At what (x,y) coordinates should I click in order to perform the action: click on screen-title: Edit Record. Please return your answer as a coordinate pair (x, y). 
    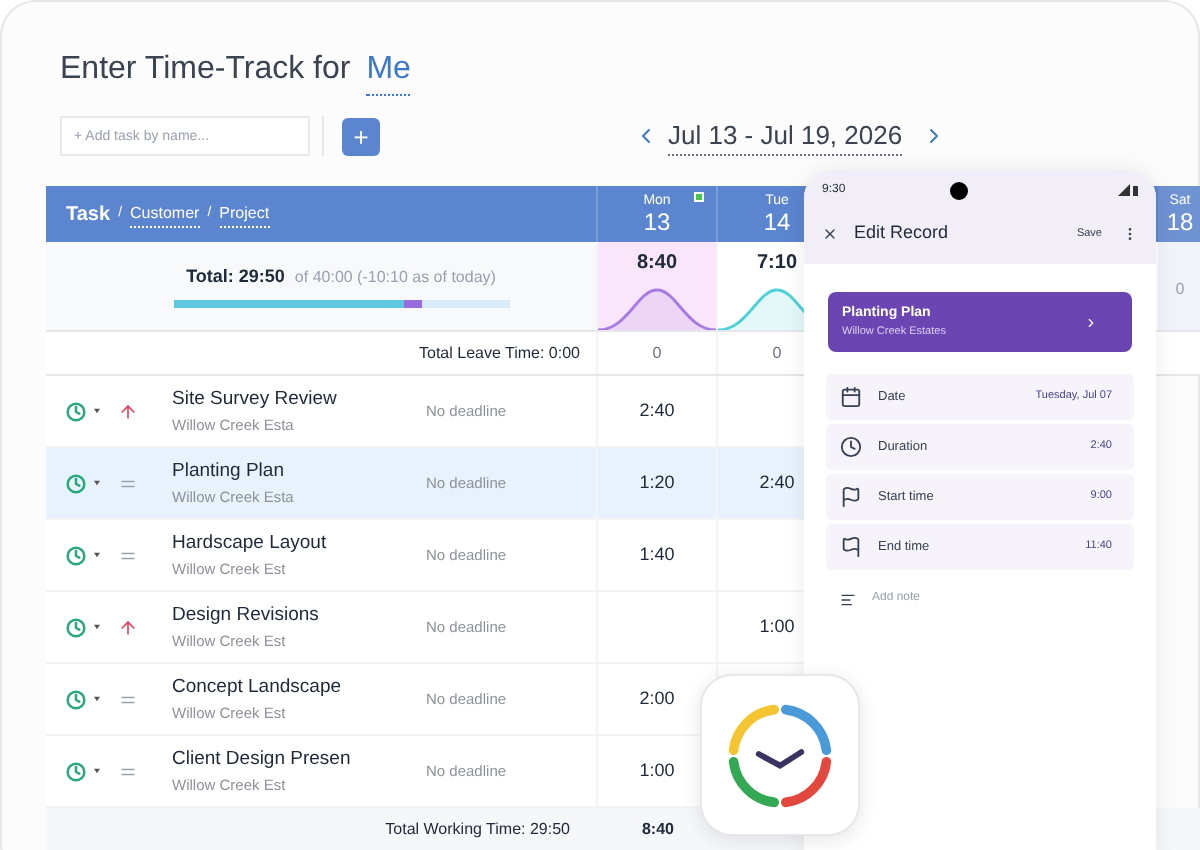
    Looking at the image, I should click on (901, 233).